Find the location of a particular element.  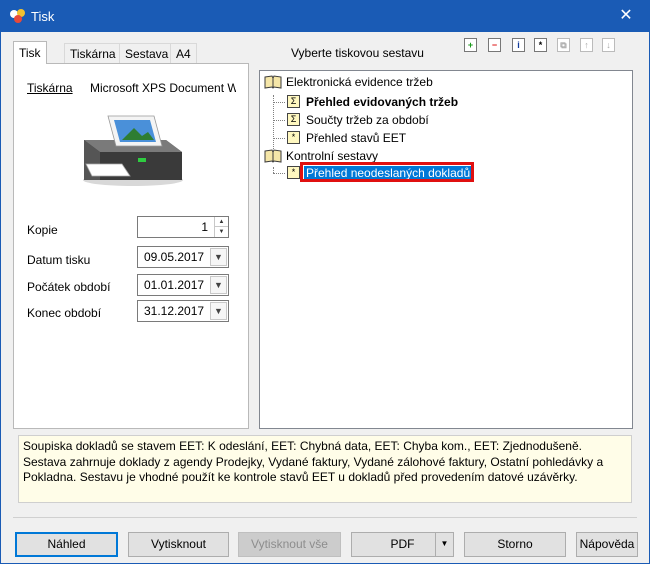

tab-tisk: Tisk is located at coordinates (30, 52).